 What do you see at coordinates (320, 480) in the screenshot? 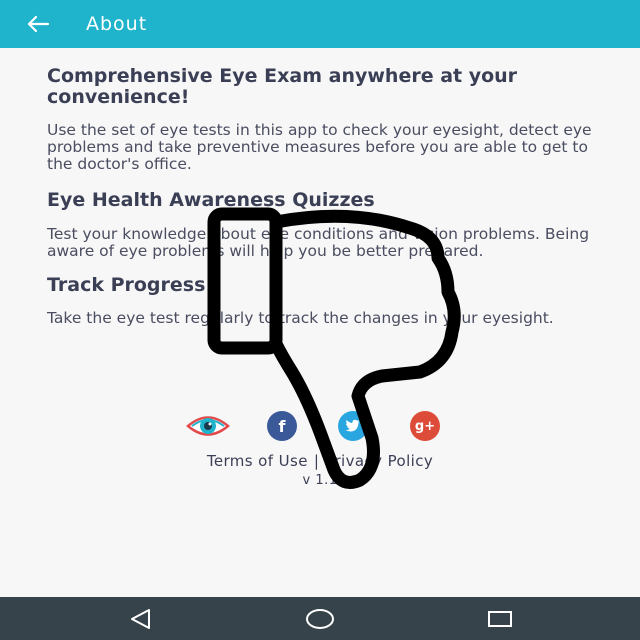
I see `app-version: v 1.1` at bounding box center [320, 480].